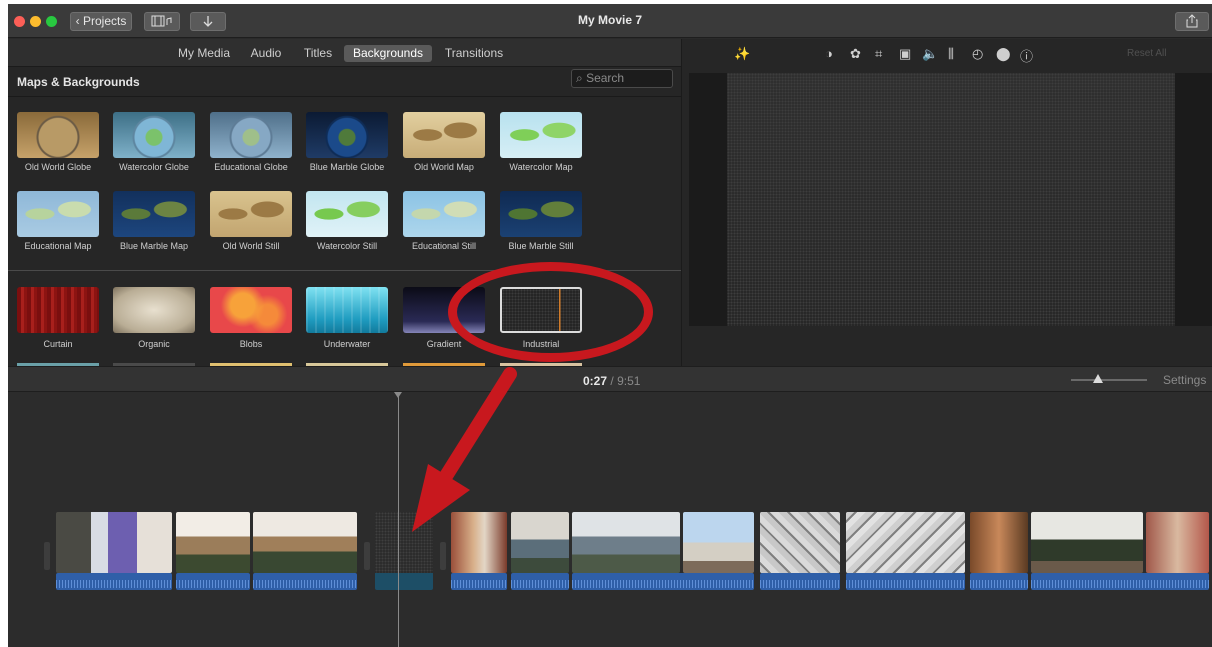 The height and width of the screenshot is (647, 1212). Describe the element at coordinates (104, 21) in the screenshot. I see `projects-label: Projects` at that location.